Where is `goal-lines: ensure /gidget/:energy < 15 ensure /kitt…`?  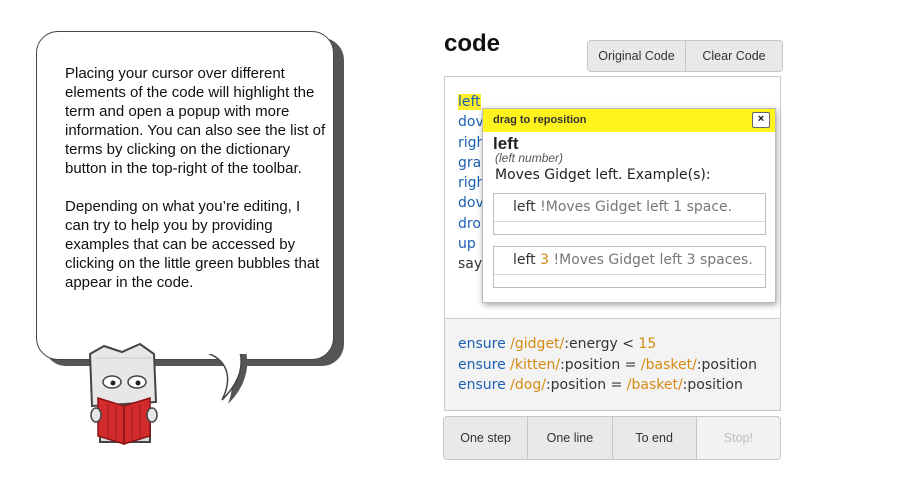
goal-lines: ensure /gidget/:energy < 15 ensure /kitt… is located at coordinates (607, 365).